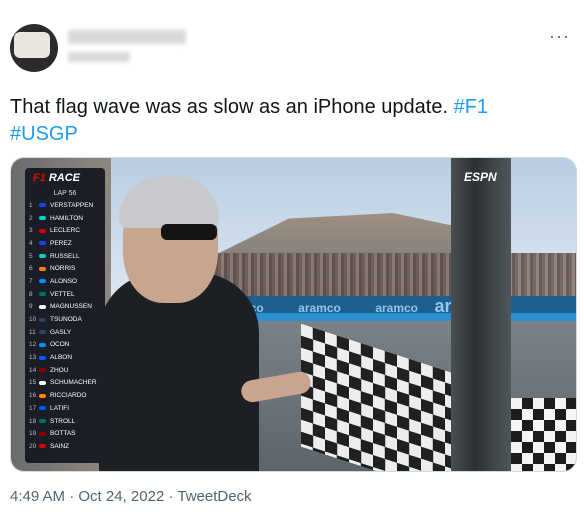 Image resolution: width=584 pixels, height=517 pixels. What do you see at coordinates (57, 178) in the screenshot?
I see `leaderboard-header: F1 RACE` at bounding box center [57, 178].